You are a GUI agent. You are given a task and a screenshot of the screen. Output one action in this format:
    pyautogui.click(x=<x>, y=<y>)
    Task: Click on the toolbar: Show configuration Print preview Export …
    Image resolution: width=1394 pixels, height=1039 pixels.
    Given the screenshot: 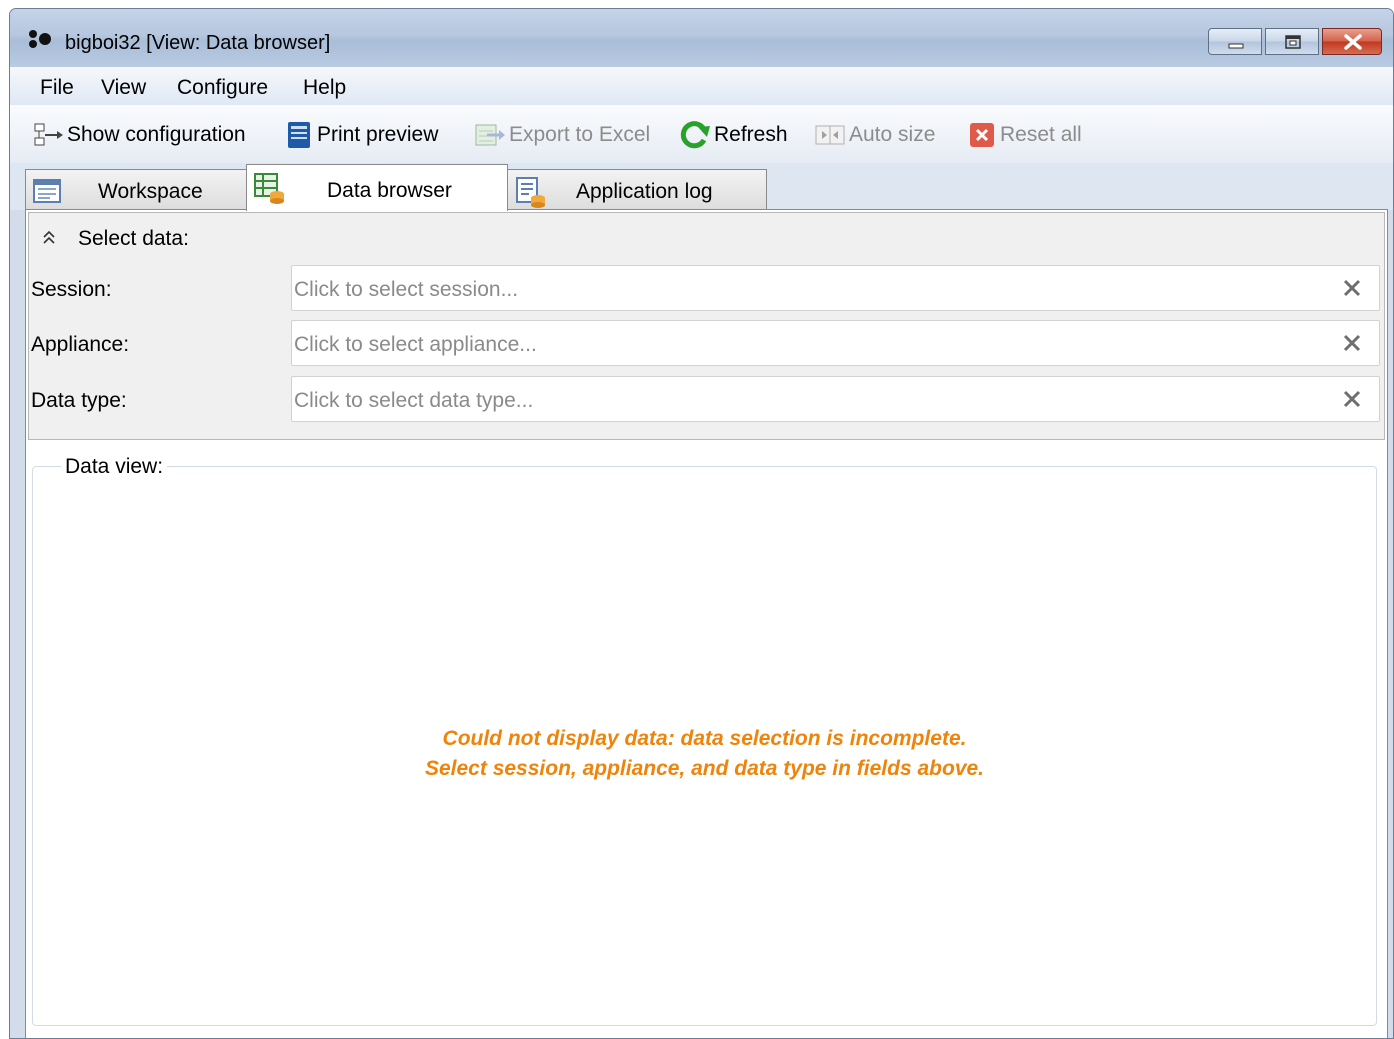 What is the action you would take?
    pyautogui.click(x=701, y=134)
    